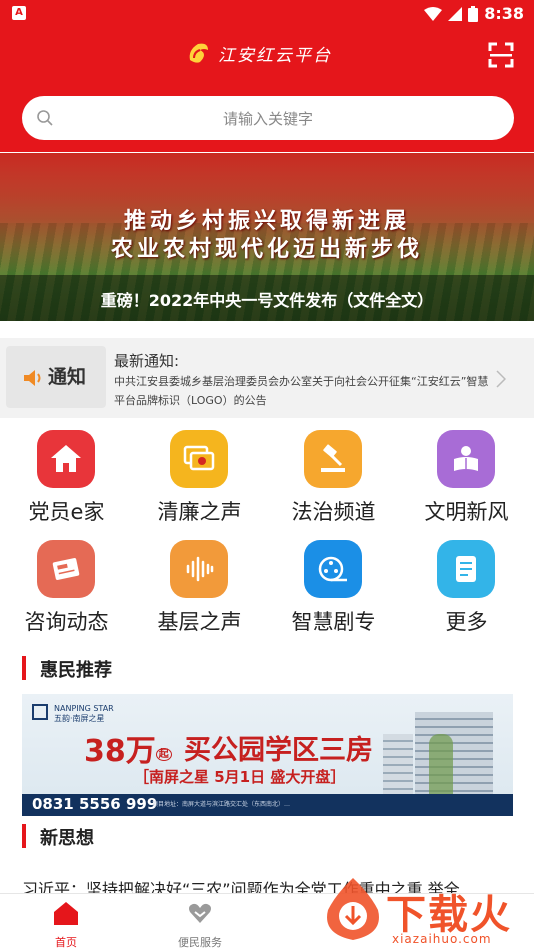 The image size is (534, 950). I want to click on grid-item-label: 更多, so click(466, 622).